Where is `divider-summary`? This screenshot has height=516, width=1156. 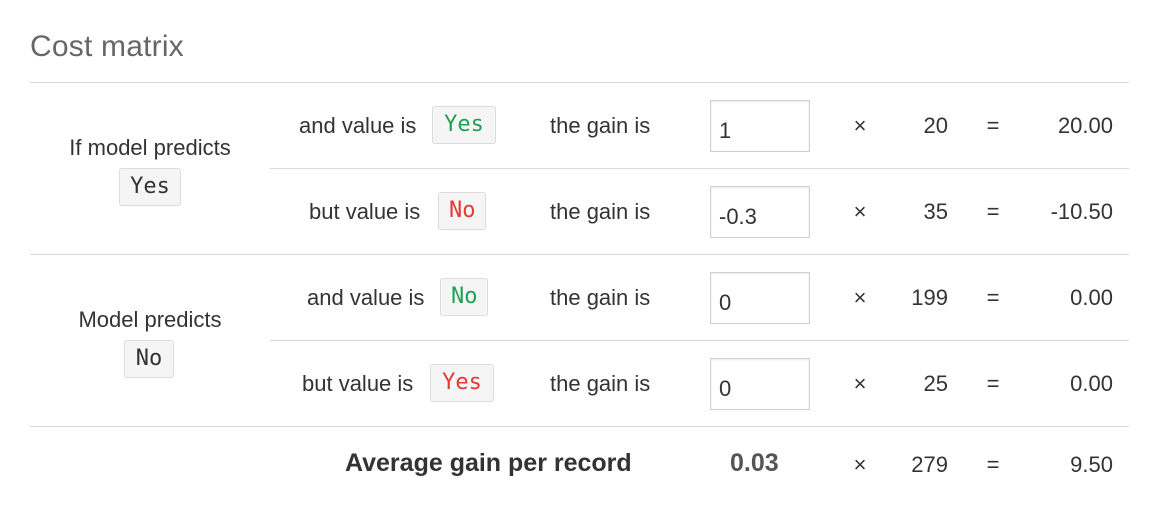
divider-summary is located at coordinates (579, 426).